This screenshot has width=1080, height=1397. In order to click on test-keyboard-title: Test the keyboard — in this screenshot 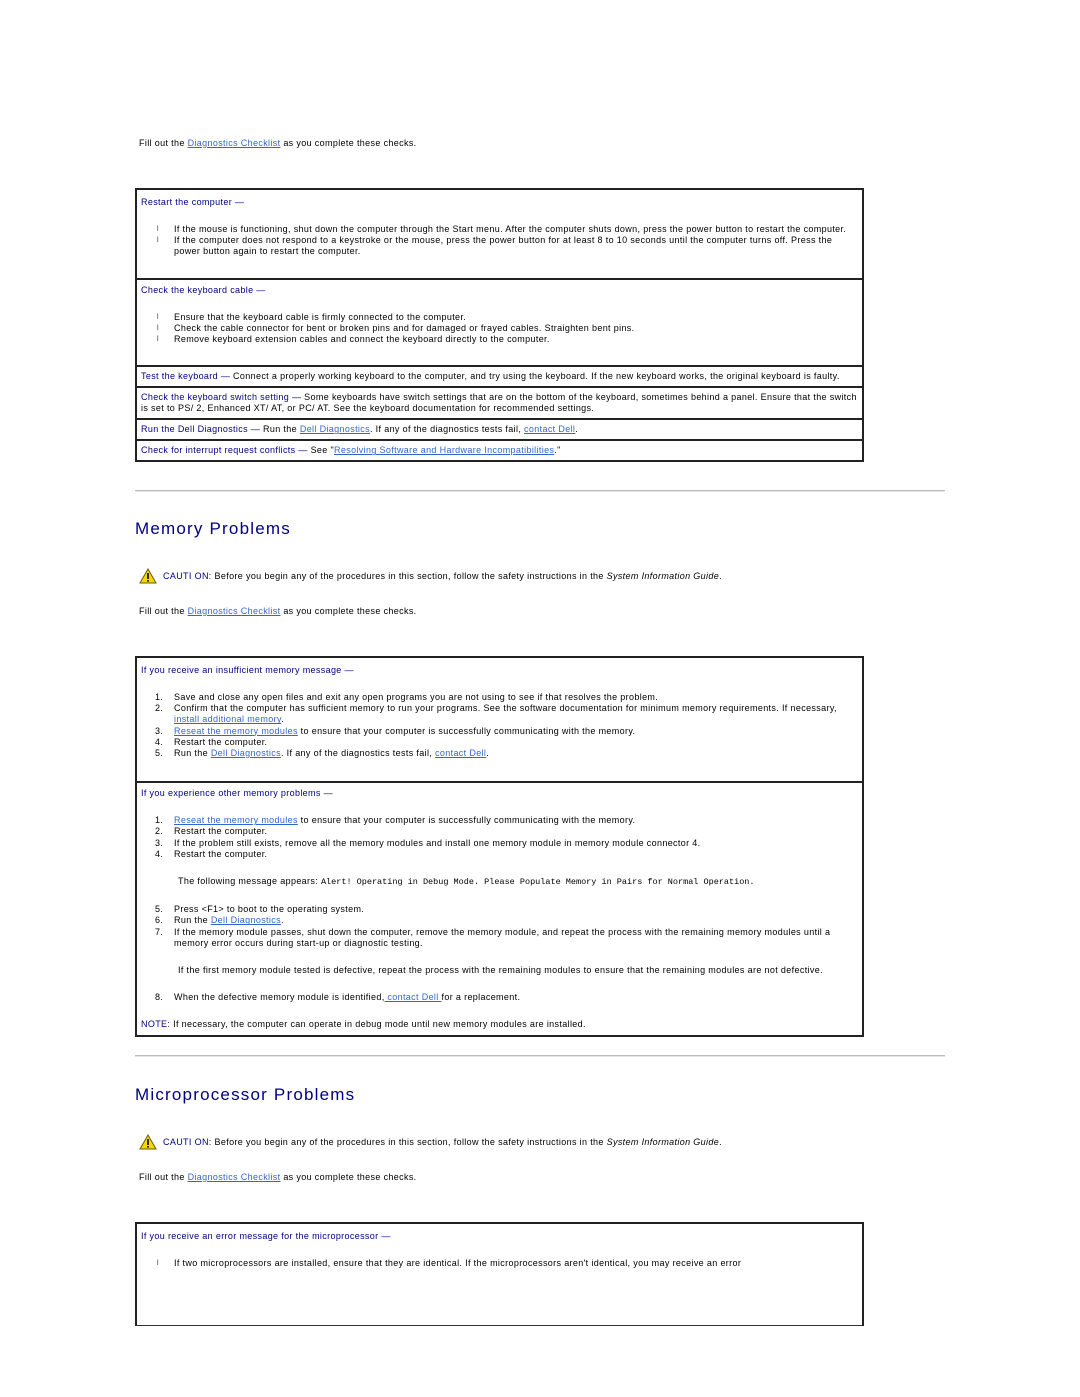, I will do `click(186, 376)`.